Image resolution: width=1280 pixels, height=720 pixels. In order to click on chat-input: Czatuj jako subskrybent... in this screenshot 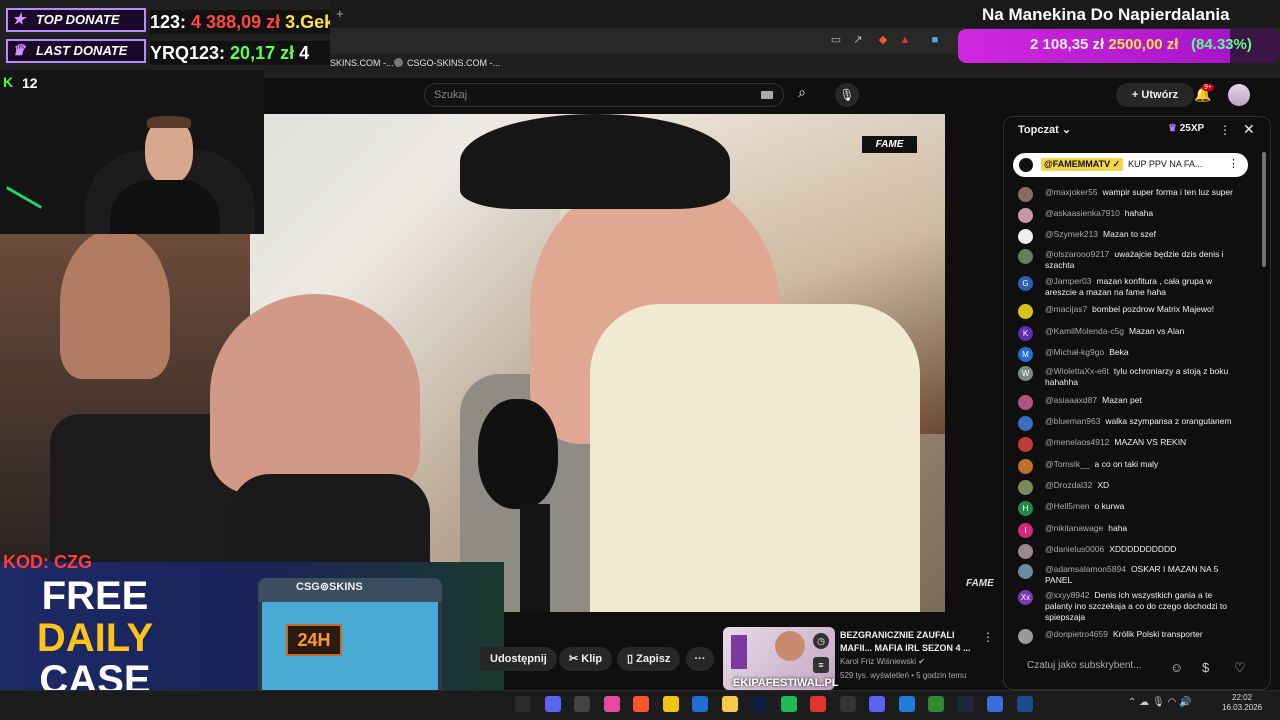, I will do `click(1084, 665)`.